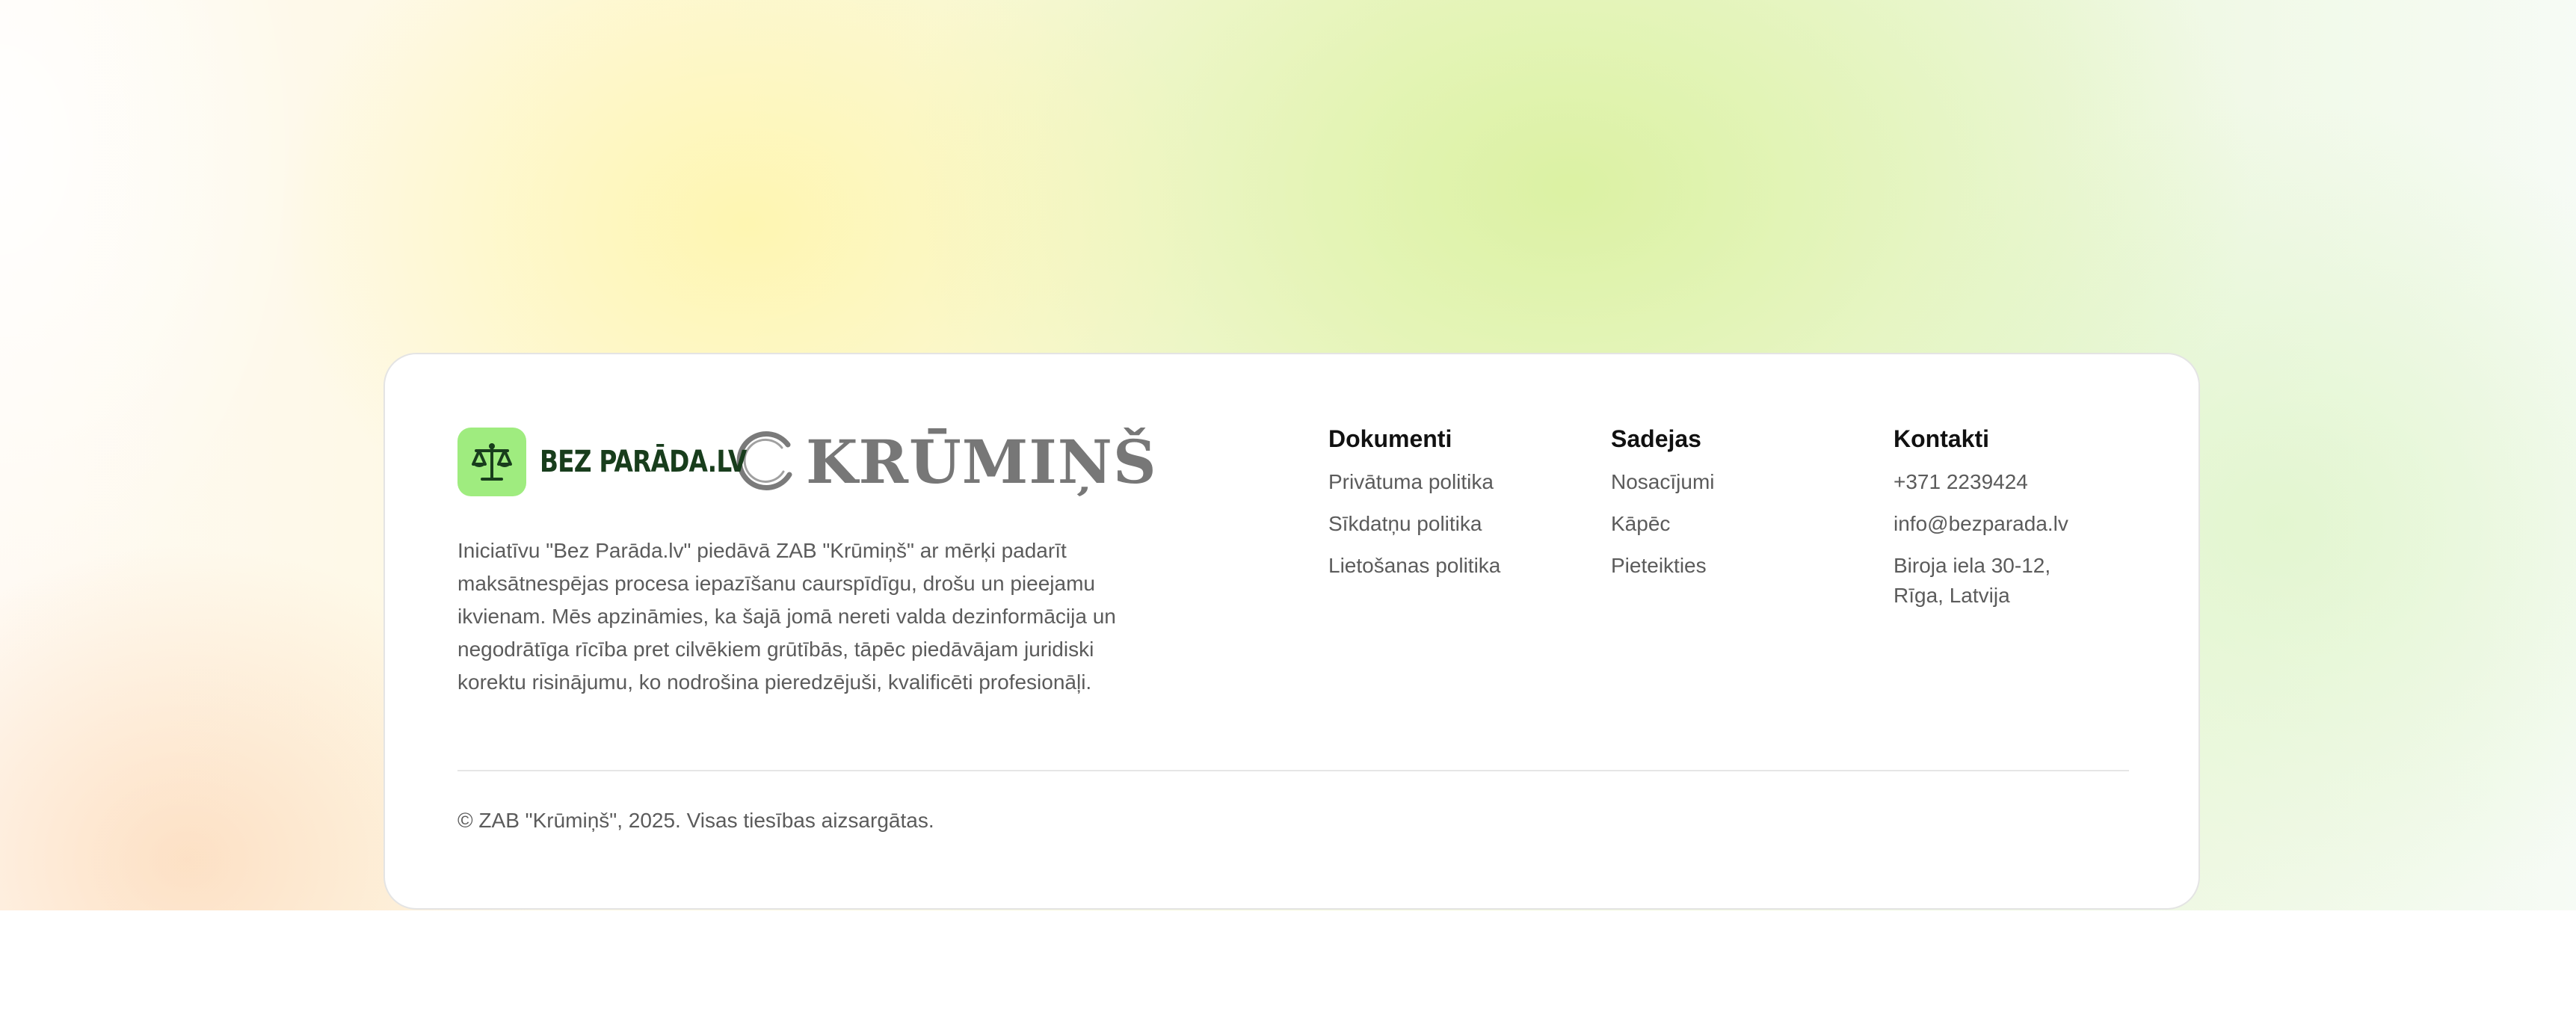 This screenshot has height=1024, width=2576. Describe the element at coordinates (491, 462) in the screenshot. I see `scales-icon` at that location.